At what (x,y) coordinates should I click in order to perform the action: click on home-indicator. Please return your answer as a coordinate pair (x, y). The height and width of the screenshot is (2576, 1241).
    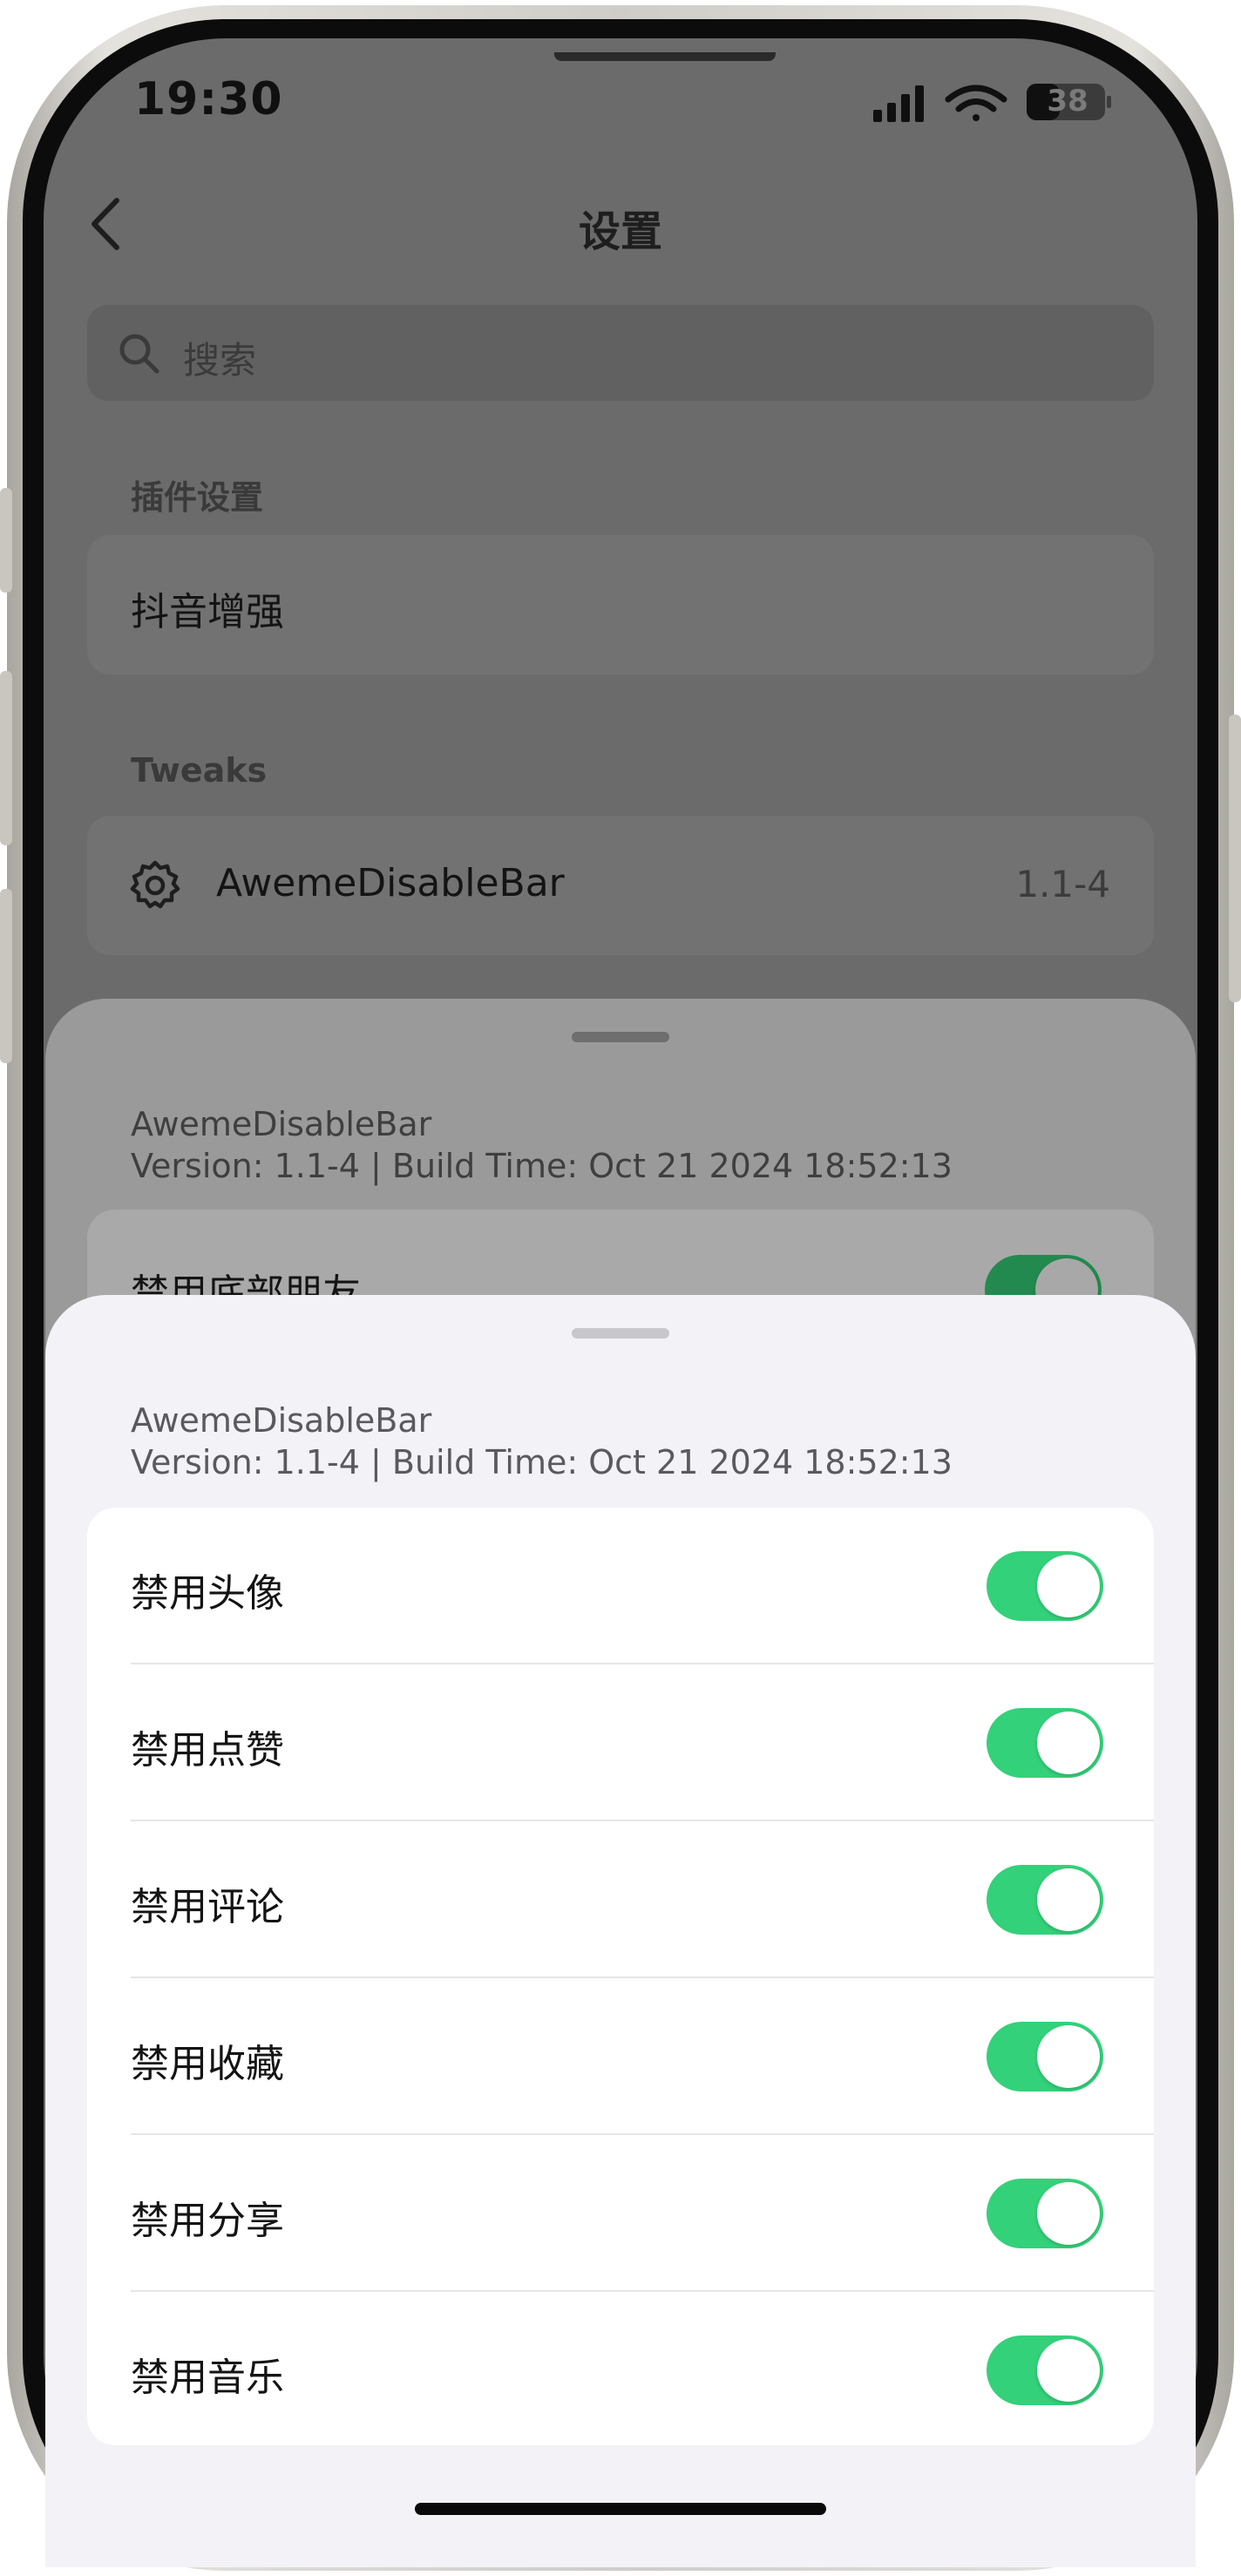
    Looking at the image, I should click on (620, 2509).